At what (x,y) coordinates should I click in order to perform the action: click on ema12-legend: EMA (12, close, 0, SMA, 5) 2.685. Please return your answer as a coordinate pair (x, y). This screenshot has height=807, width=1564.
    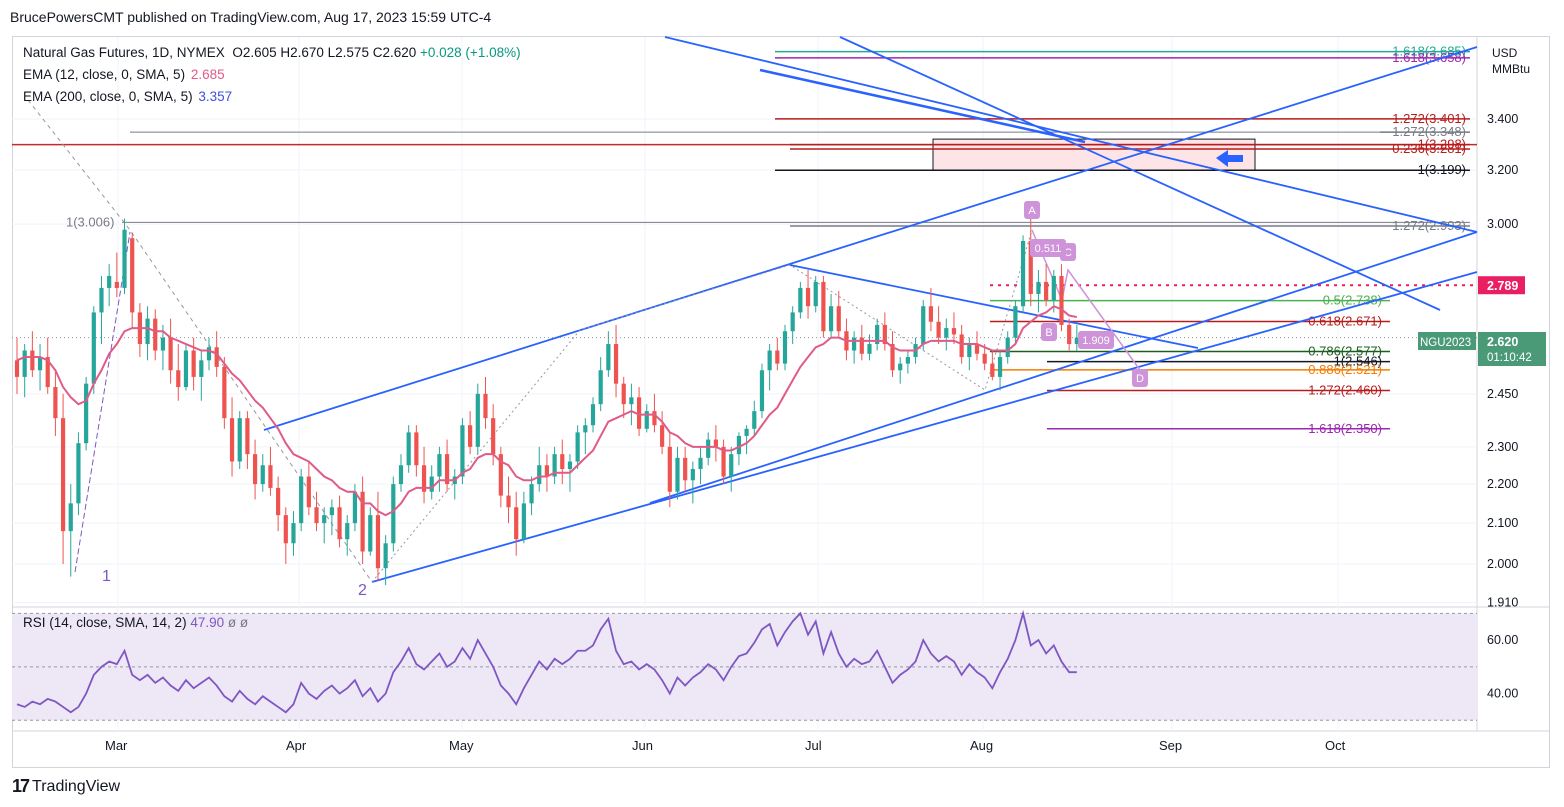
    Looking at the image, I should click on (124, 74).